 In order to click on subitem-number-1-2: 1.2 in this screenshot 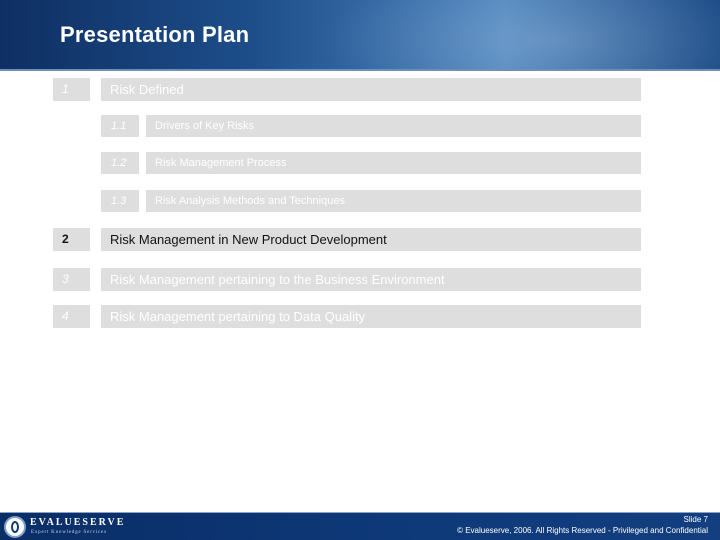, I will do `click(120, 163)`.